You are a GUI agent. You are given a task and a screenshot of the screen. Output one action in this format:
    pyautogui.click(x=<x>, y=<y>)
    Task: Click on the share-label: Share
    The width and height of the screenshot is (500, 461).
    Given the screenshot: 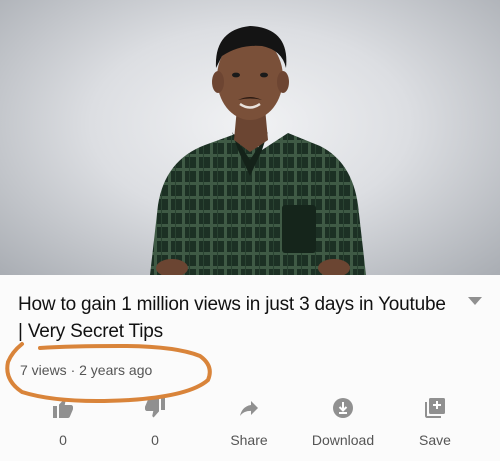 What is the action you would take?
    pyautogui.click(x=249, y=440)
    